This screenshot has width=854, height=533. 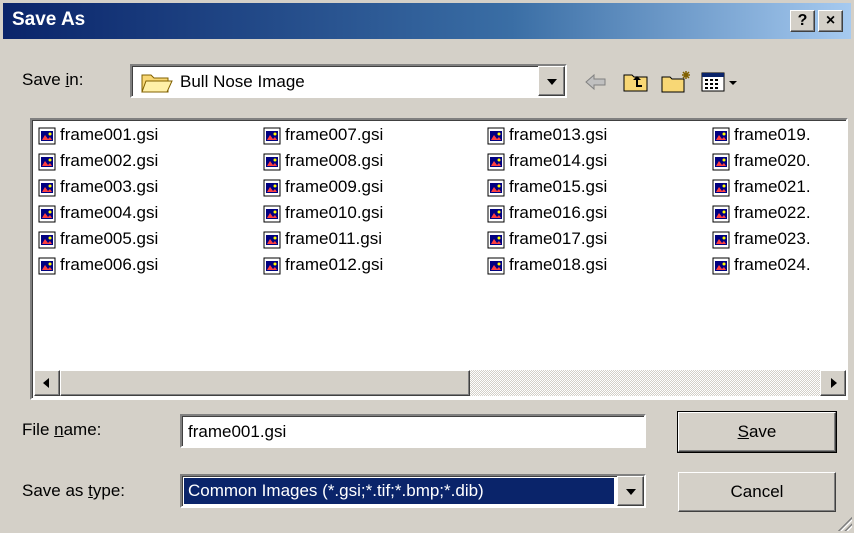 What do you see at coordinates (558, 186) in the screenshot?
I see `file-name: frame015.gsi` at bounding box center [558, 186].